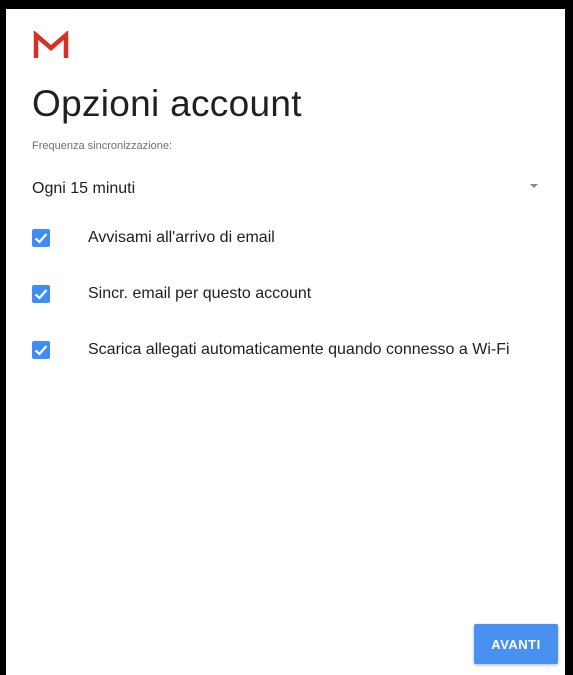 The width and height of the screenshot is (573, 675). Describe the element at coordinates (84, 188) in the screenshot. I see `sync-frequency-value: Ogni 15 minuti` at that location.